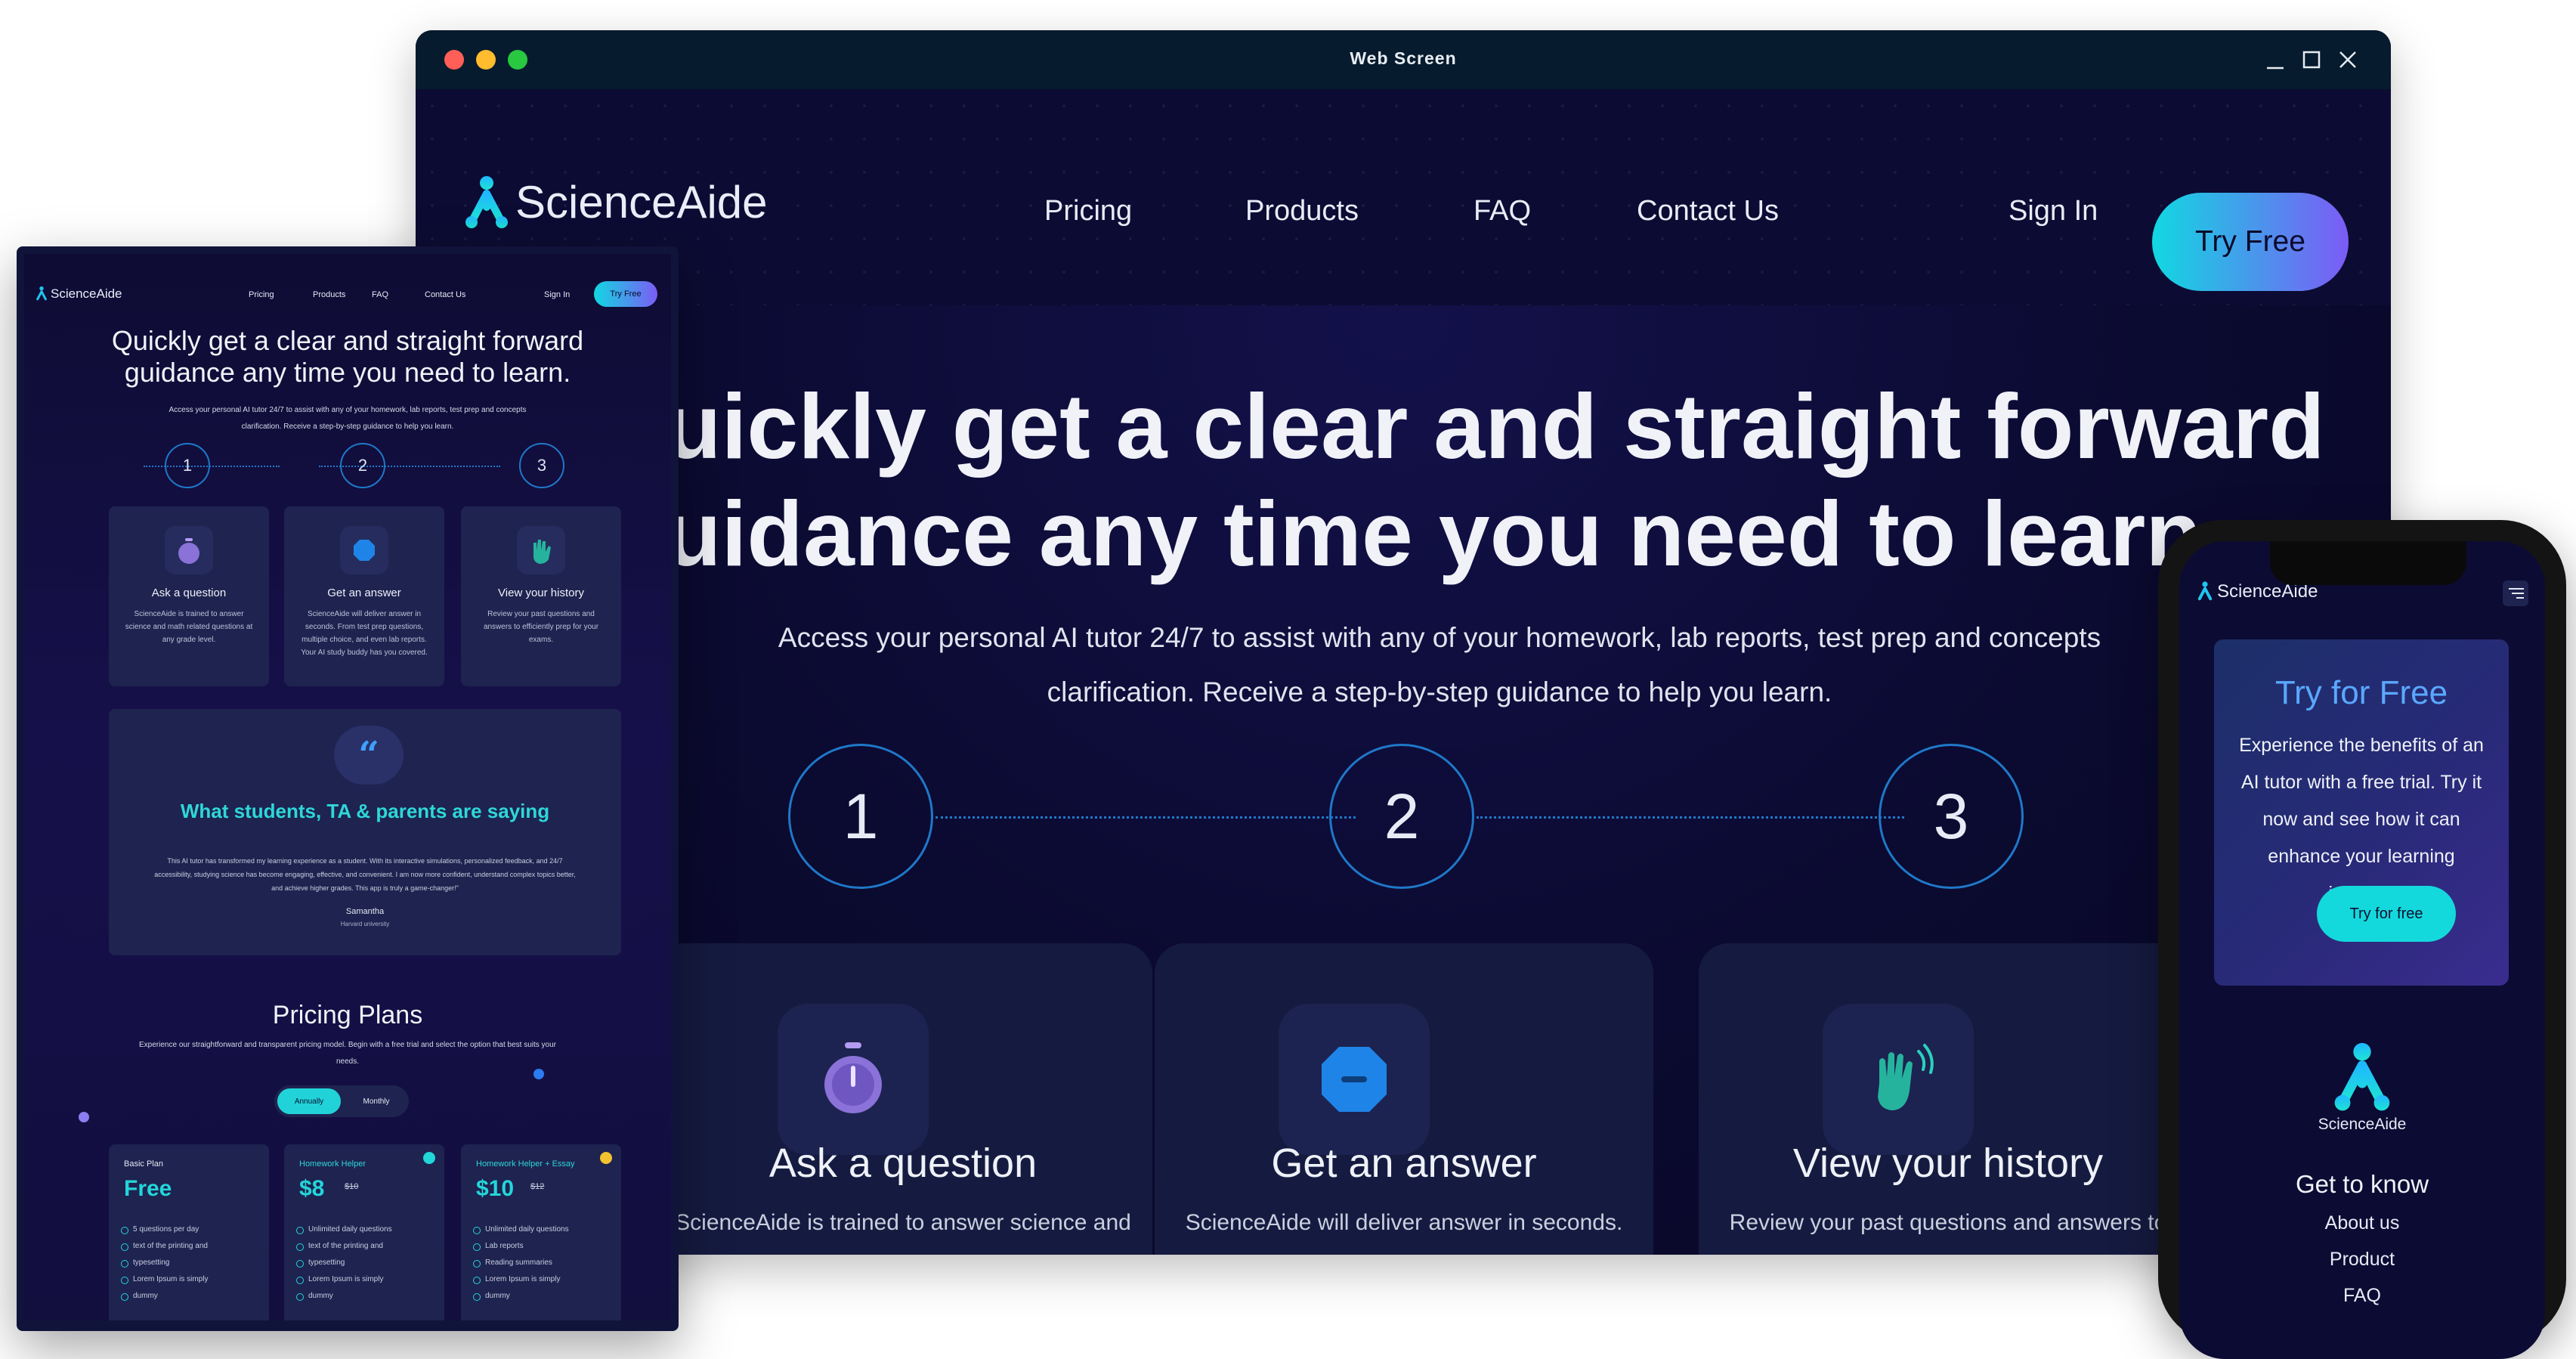 Image resolution: width=2576 pixels, height=1359 pixels. What do you see at coordinates (312, 1188) in the screenshot?
I see `plan-price: $8` at bounding box center [312, 1188].